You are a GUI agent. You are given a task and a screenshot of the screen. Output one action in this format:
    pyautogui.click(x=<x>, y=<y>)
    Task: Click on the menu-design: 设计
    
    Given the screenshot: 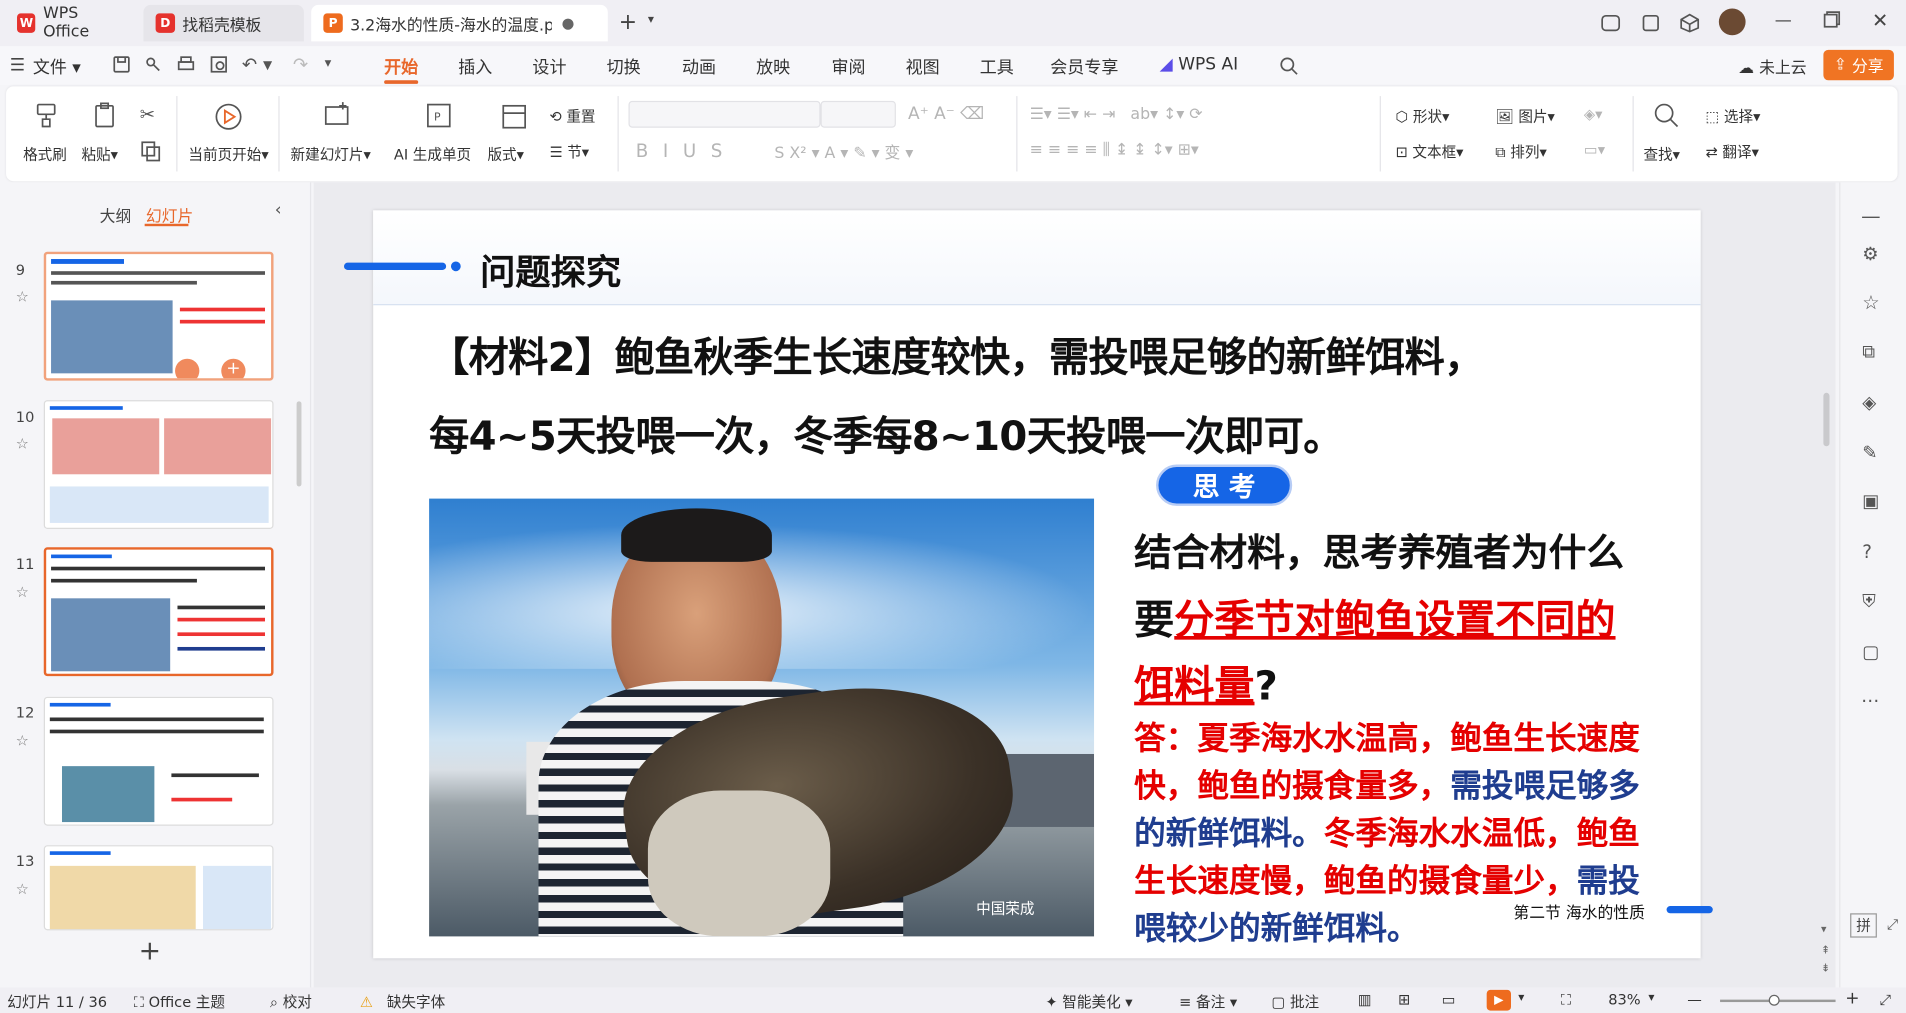 What is the action you would take?
    pyautogui.click(x=549, y=67)
    